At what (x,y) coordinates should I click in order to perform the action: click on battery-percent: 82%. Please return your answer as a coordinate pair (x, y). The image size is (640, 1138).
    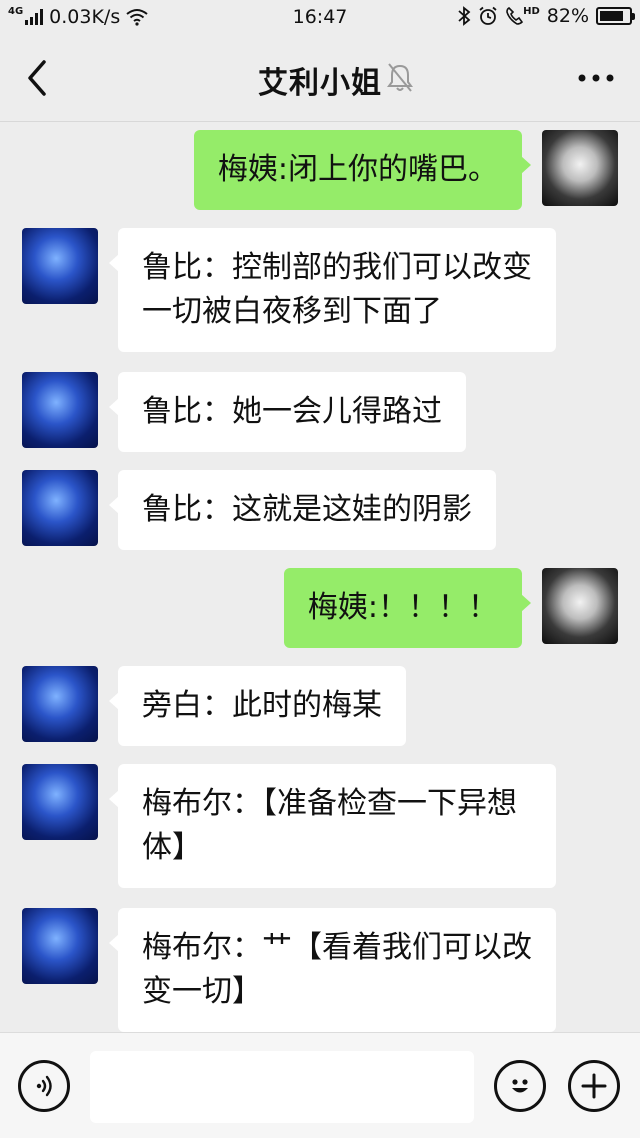
    Looking at the image, I should click on (567, 16).